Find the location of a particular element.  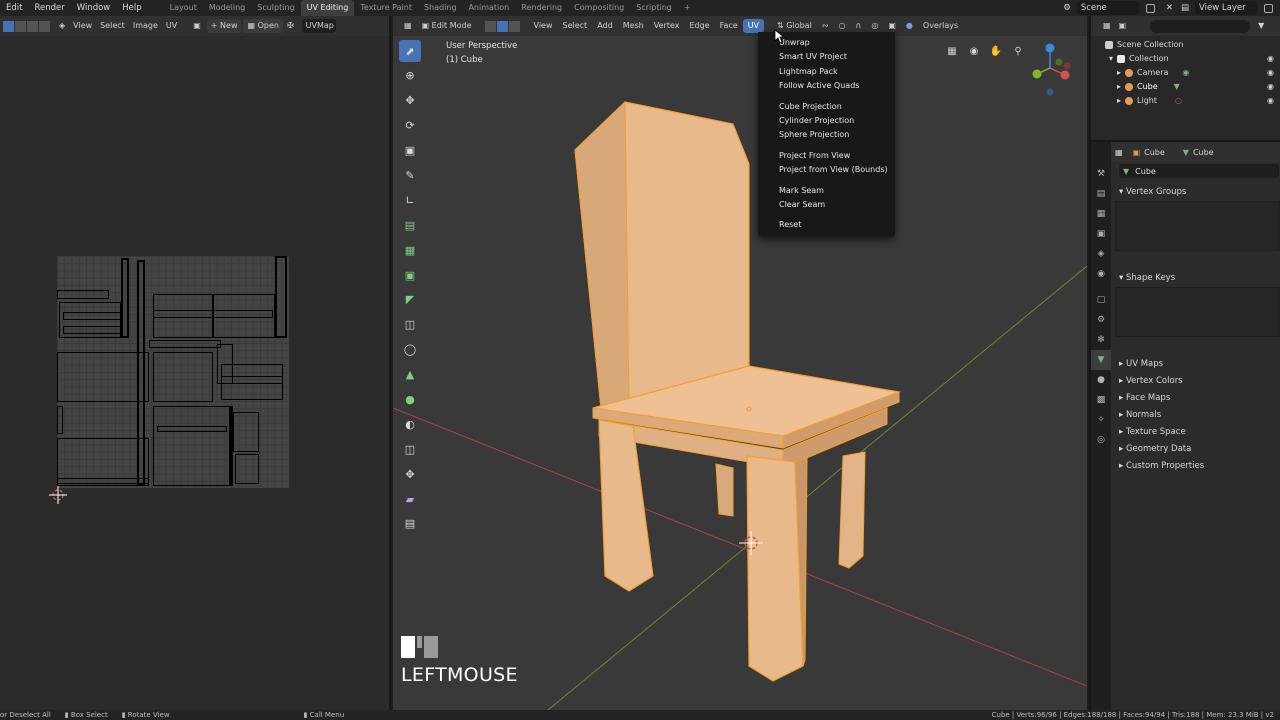

annotate-tool: ✎ is located at coordinates (410, 175).